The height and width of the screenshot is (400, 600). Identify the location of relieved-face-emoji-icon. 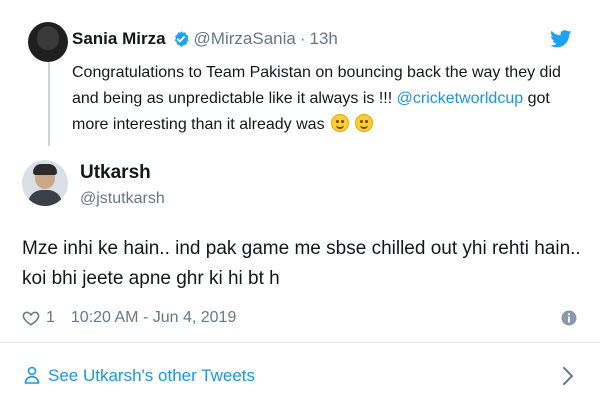
(340, 123).